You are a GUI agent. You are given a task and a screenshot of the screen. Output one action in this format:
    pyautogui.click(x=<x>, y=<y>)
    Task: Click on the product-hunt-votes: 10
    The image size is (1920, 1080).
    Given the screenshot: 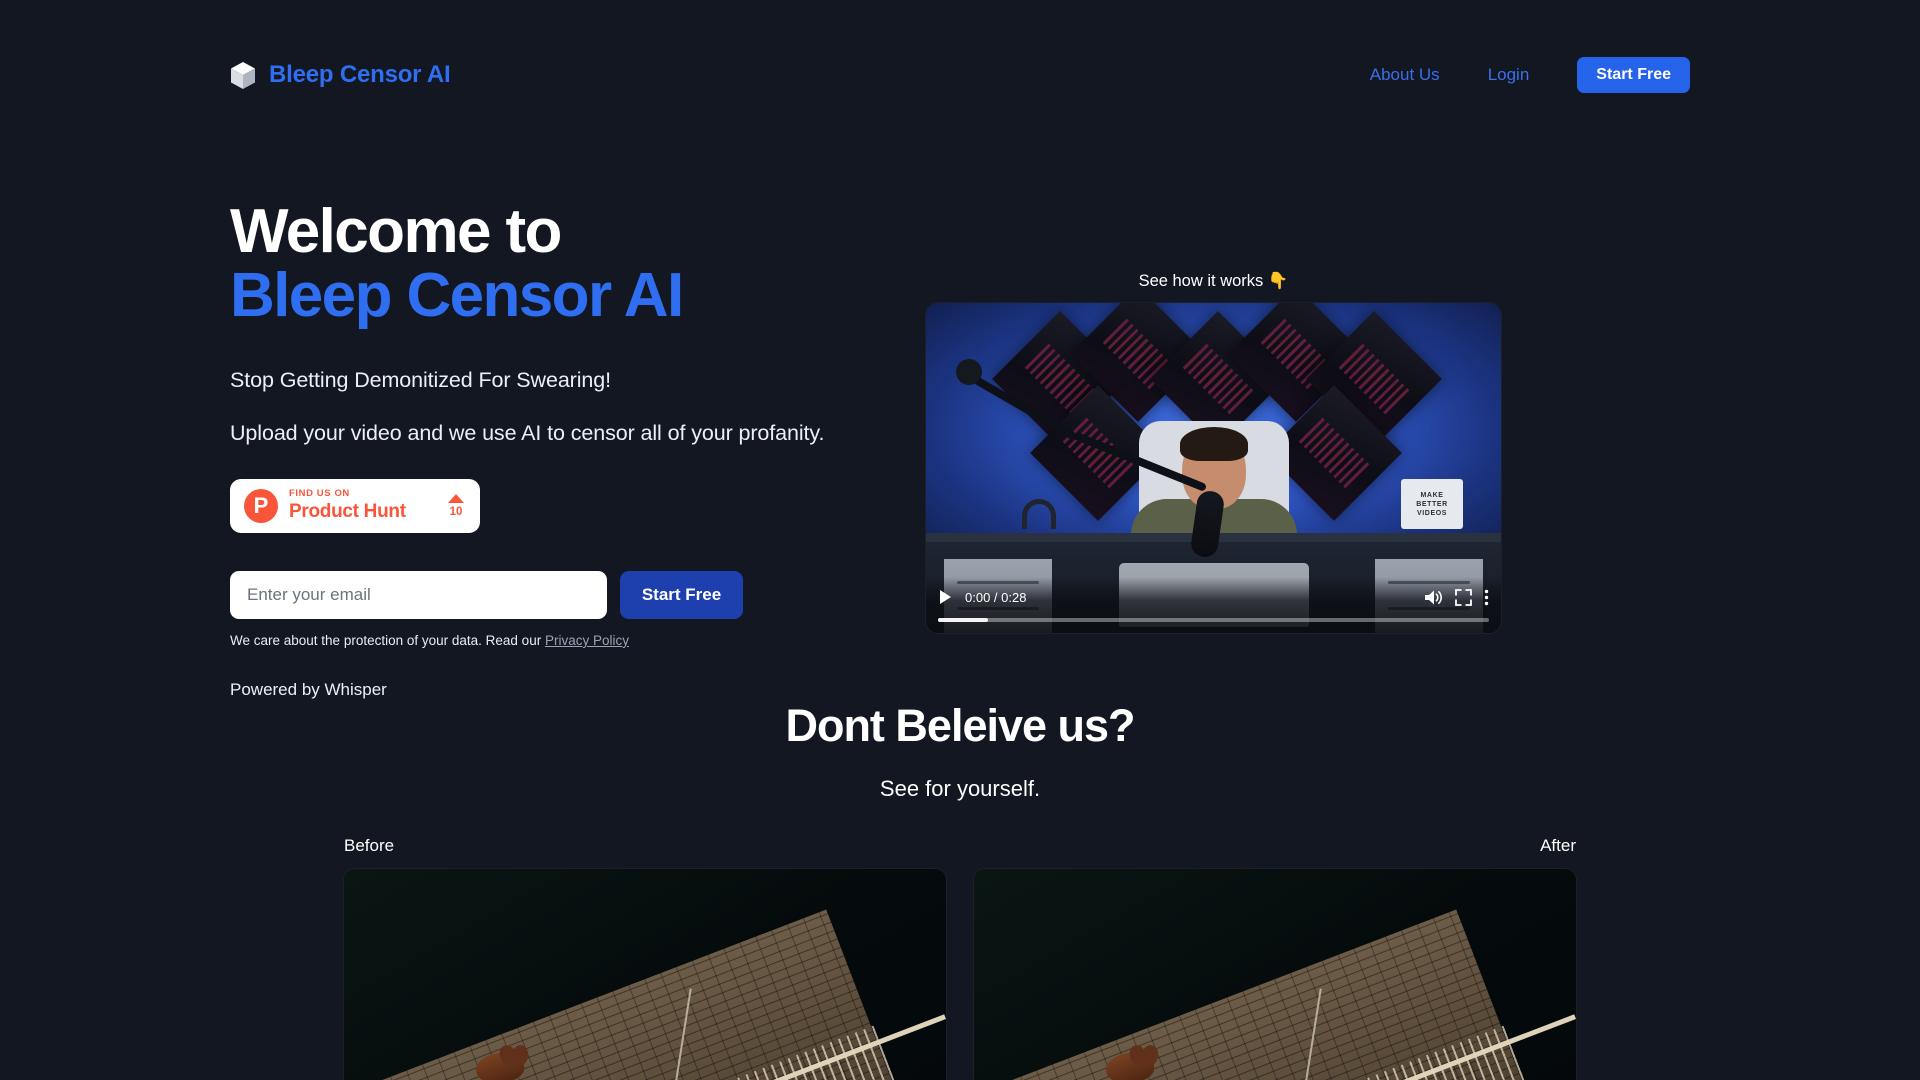 What is the action you would take?
    pyautogui.click(x=457, y=506)
    